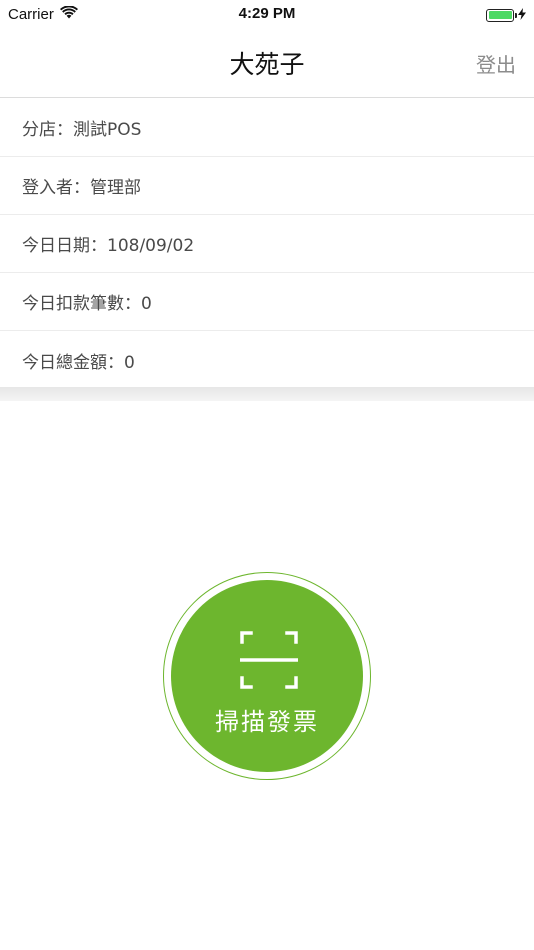  What do you see at coordinates (267, 186) in the screenshot?
I see `login-user-row: 登入者：管理部` at bounding box center [267, 186].